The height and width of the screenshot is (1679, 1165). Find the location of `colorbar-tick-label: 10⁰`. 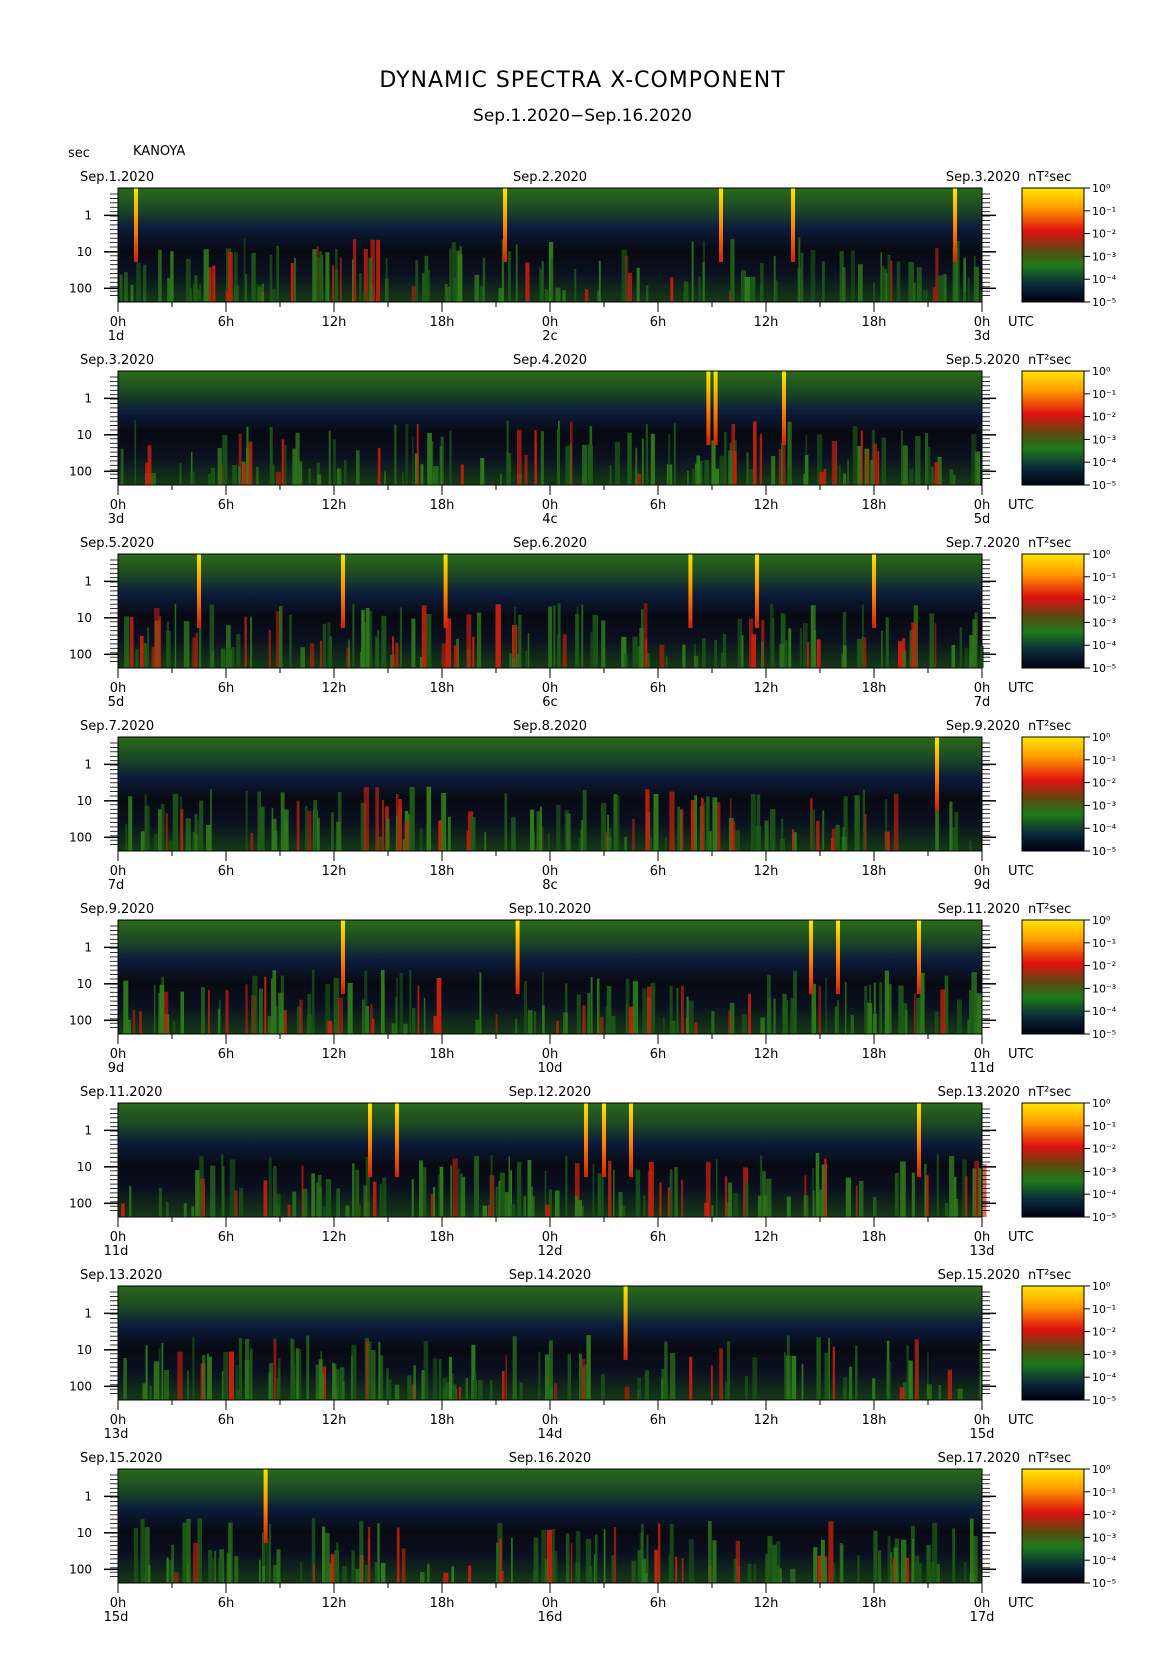

colorbar-tick-label: 10⁰ is located at coordinates (1101, 737).